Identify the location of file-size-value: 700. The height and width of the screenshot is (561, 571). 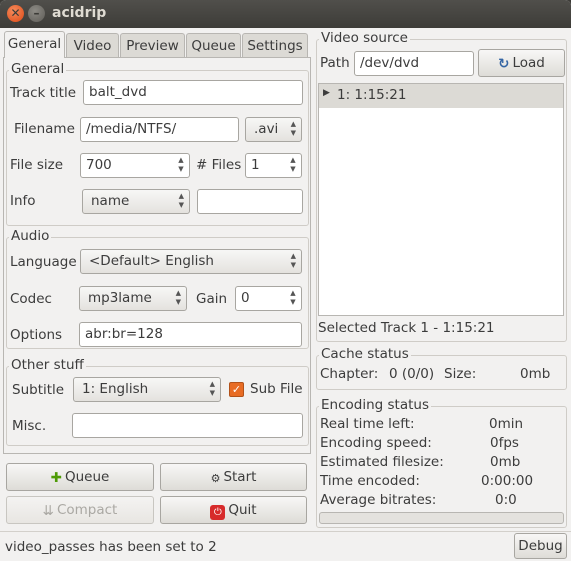
(99, 165).